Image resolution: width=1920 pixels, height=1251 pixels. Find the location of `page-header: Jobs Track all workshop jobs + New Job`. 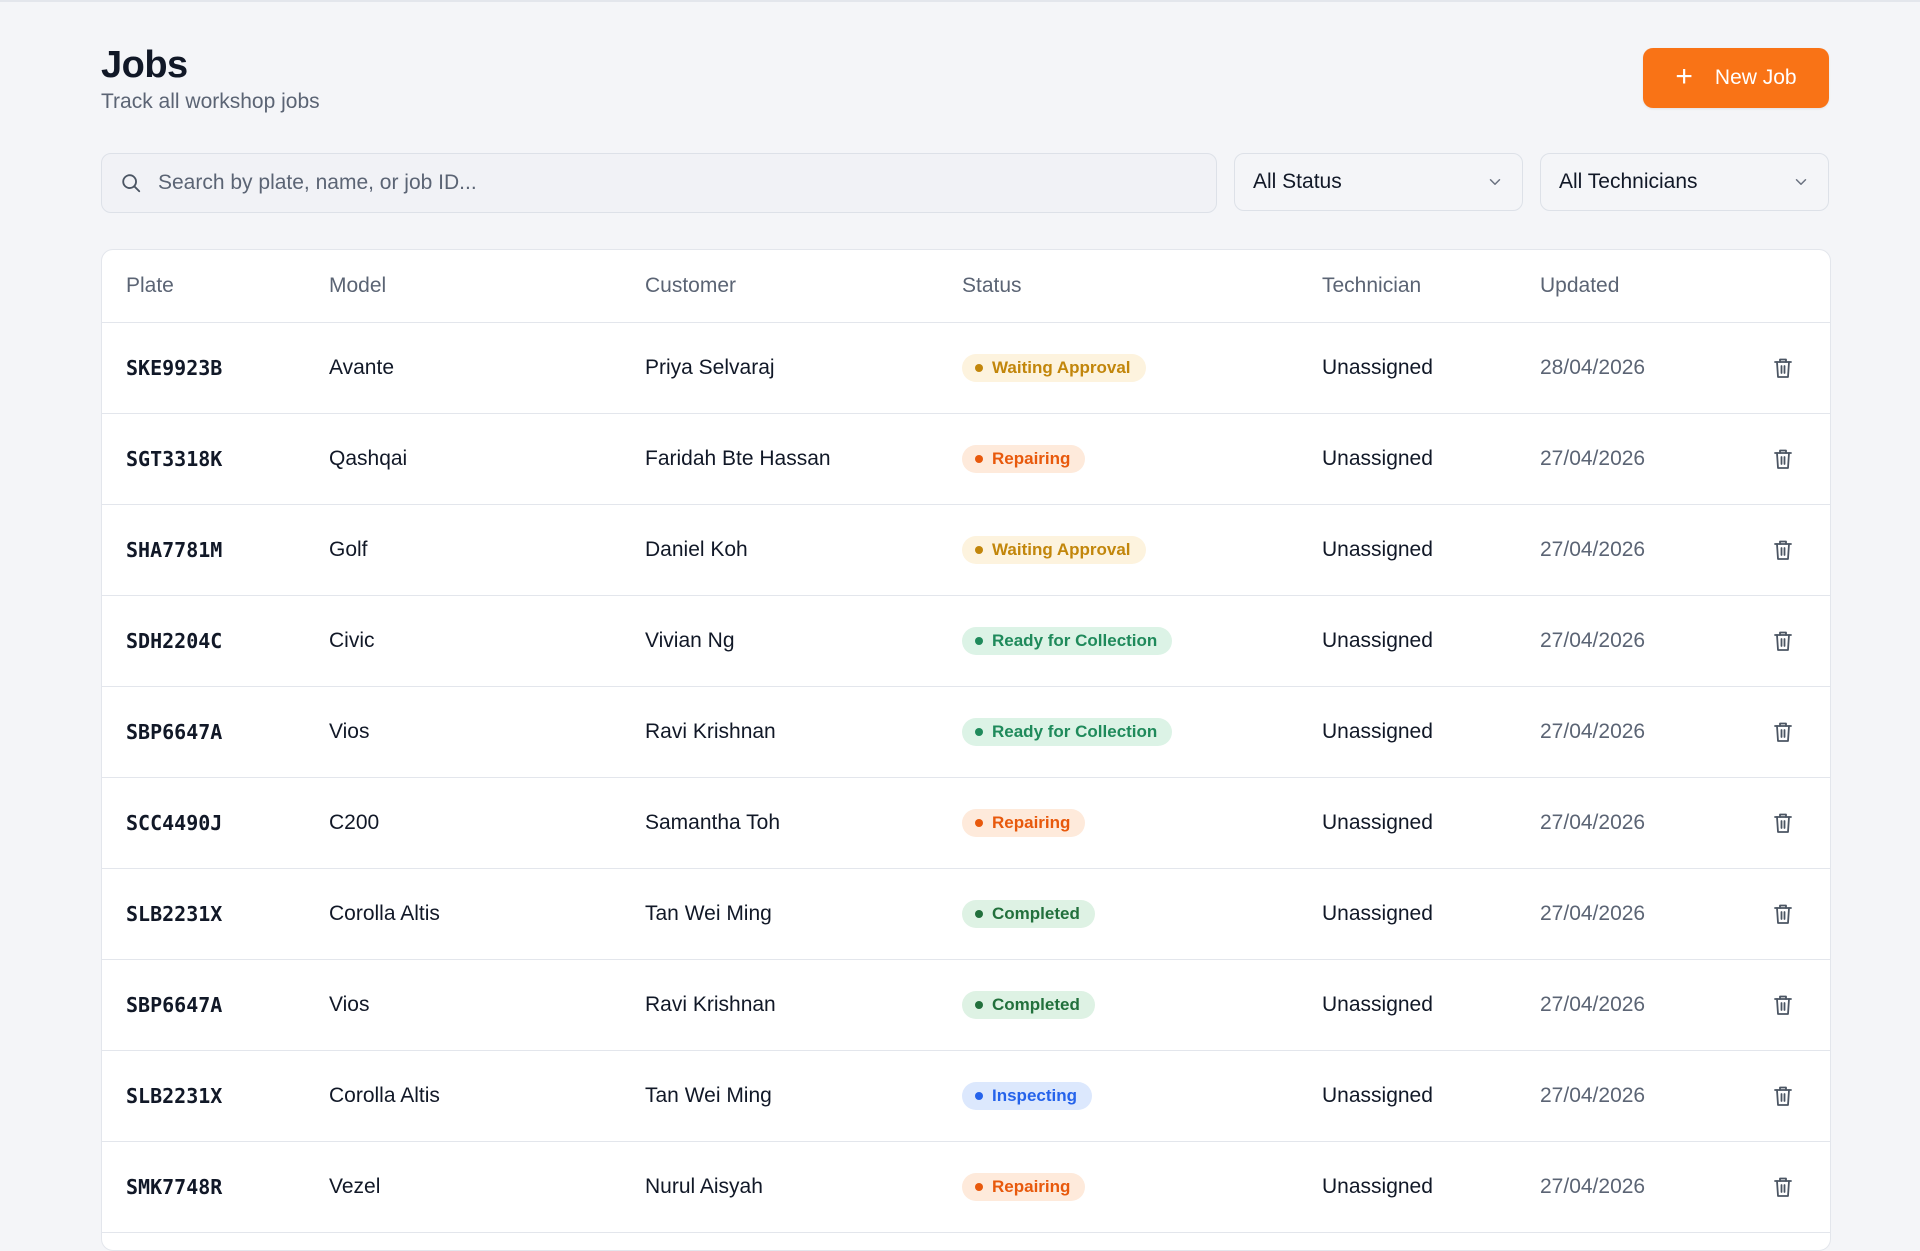

page-header: Jobs Track all workshop jobs + New Job is located at coordinates (965, 80).